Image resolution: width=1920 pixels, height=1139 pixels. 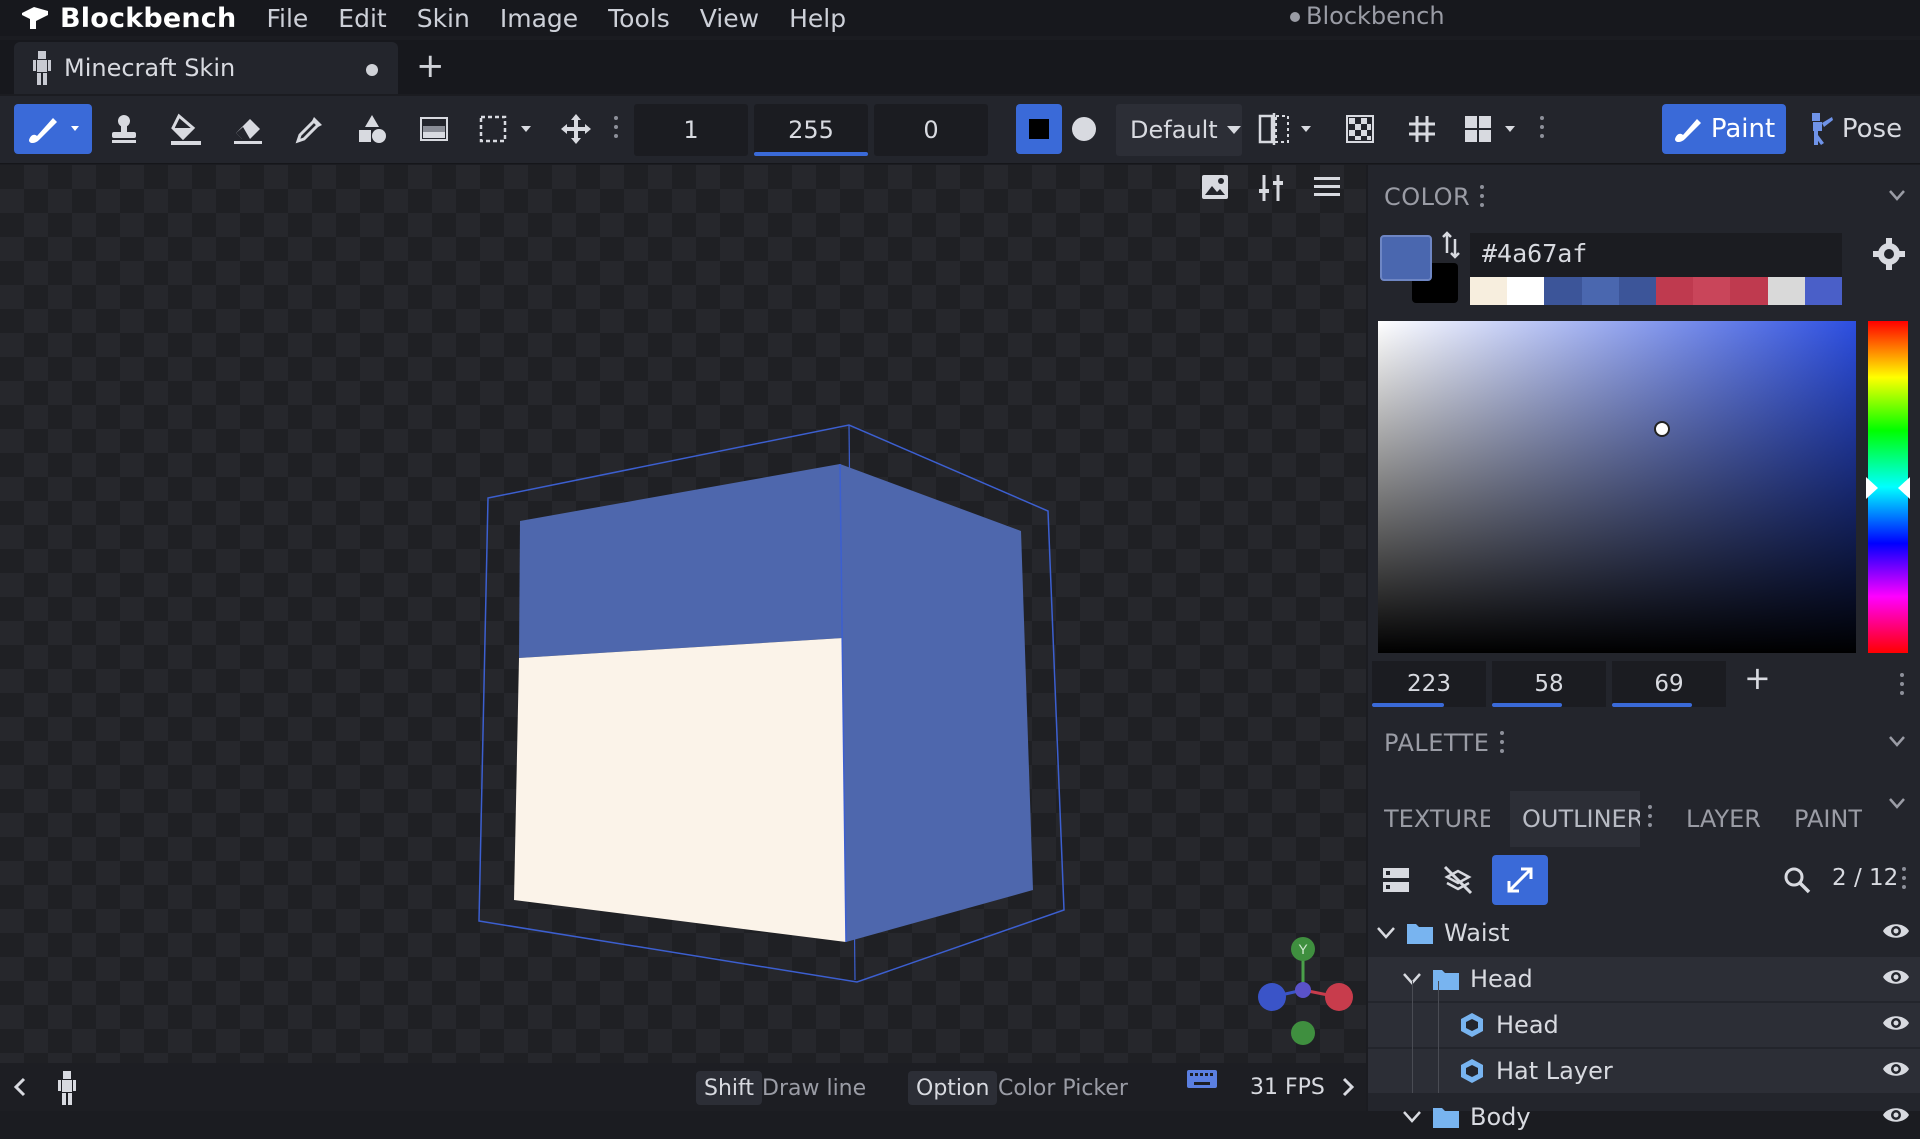 I want to click on color-panel-menu-icon, so click(x=1482, y=198).